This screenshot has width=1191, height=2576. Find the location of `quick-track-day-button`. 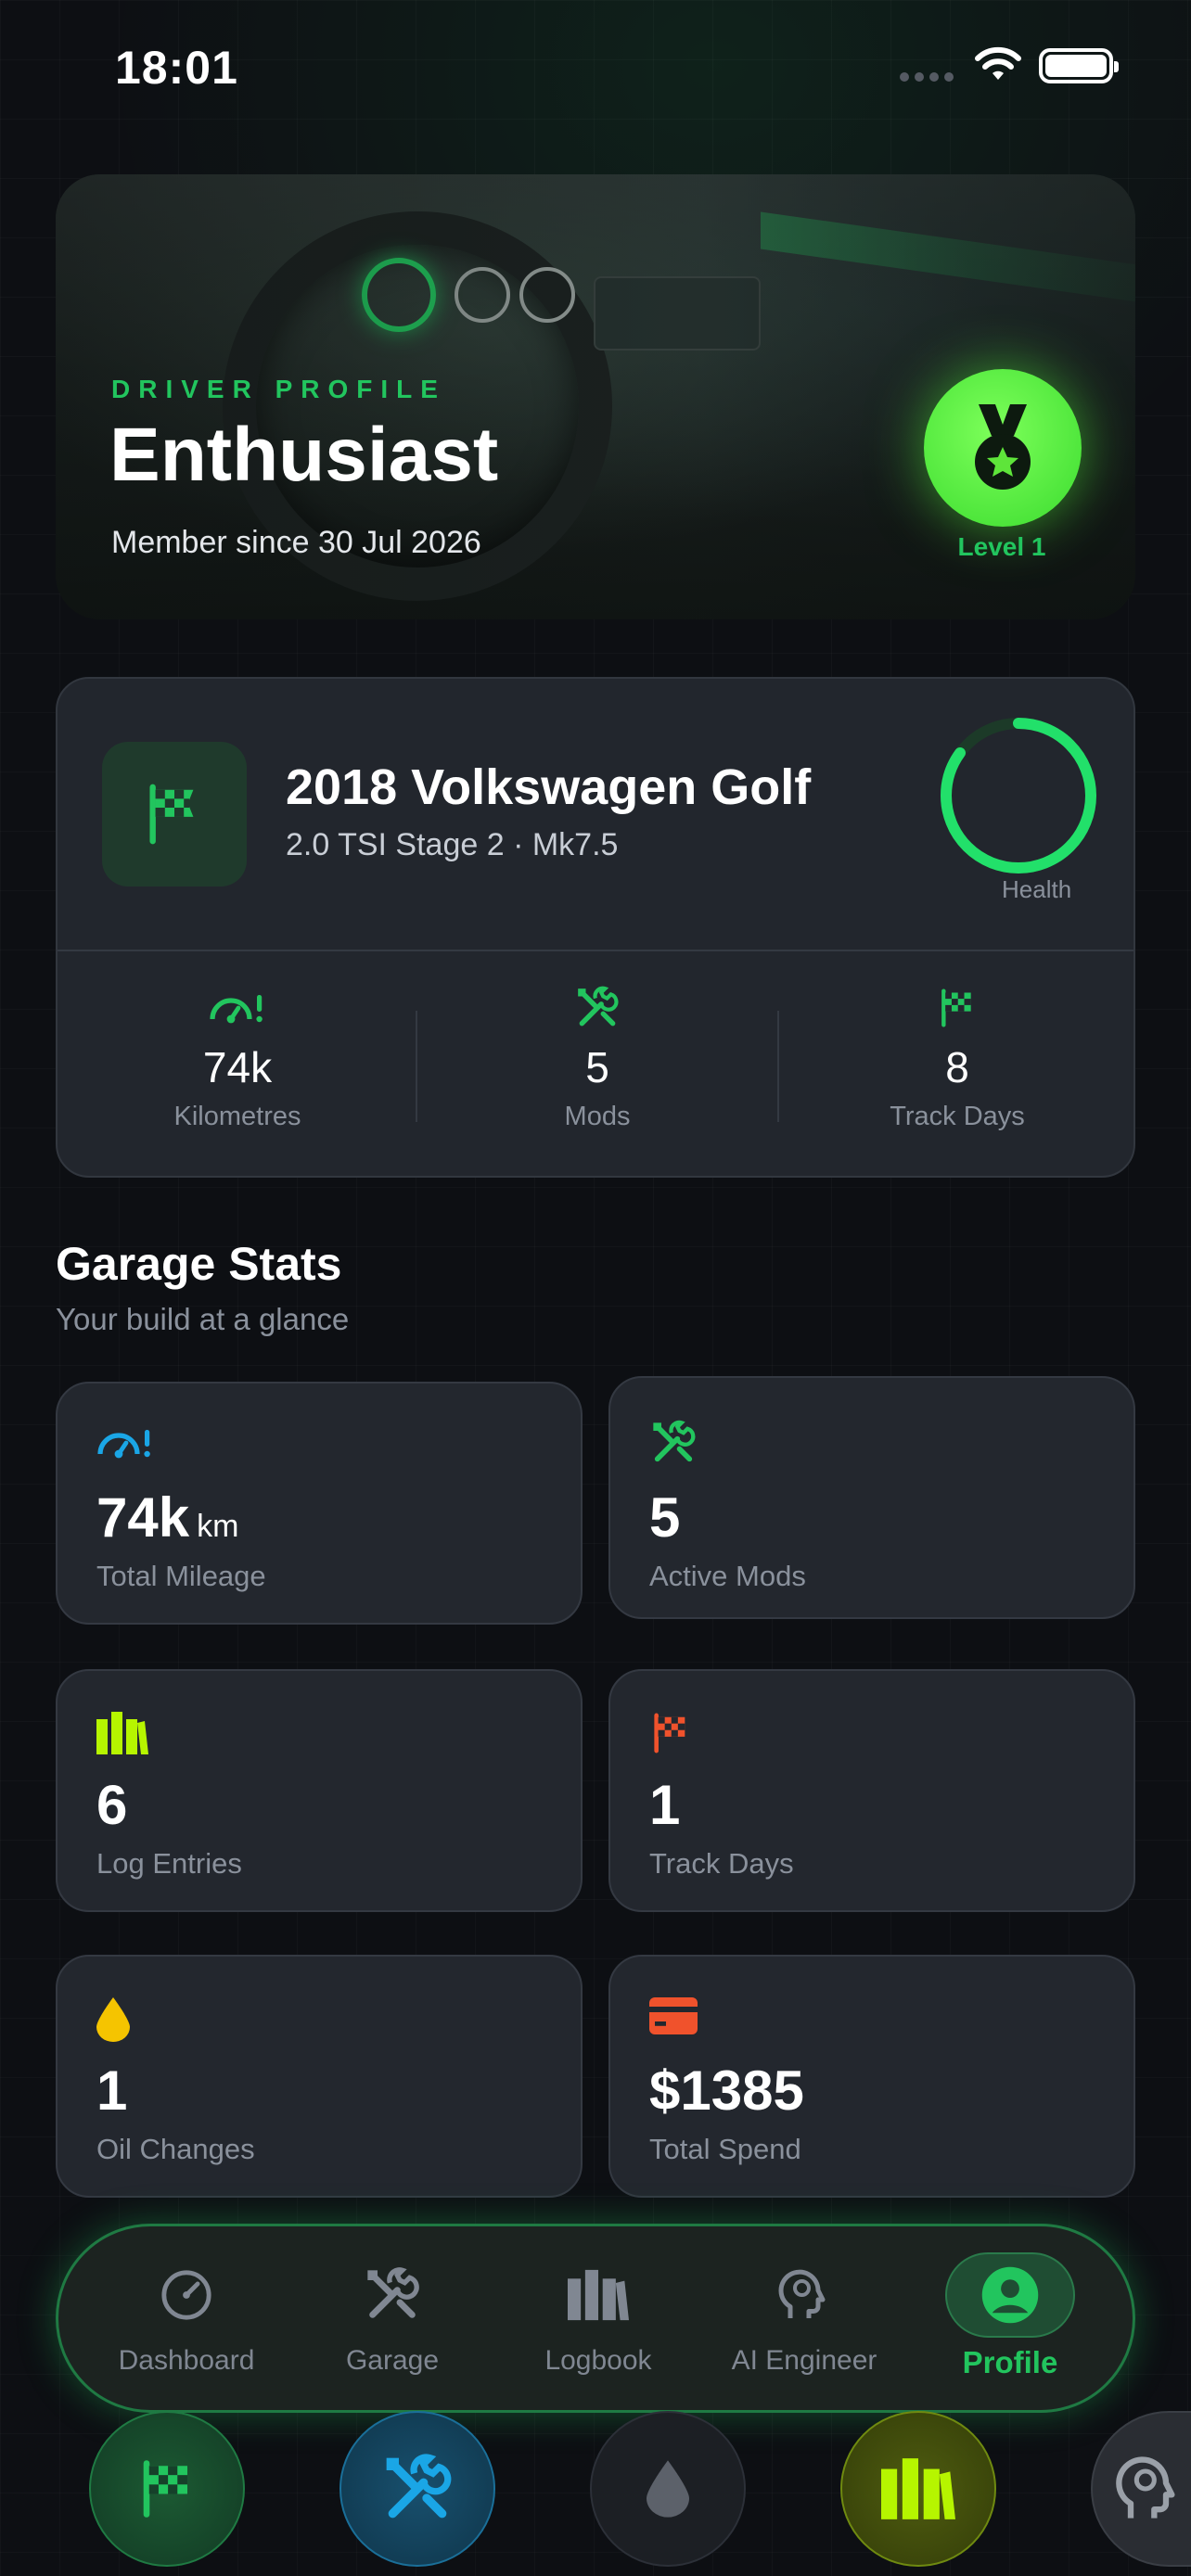

quick-track-day-button is located at coordinates (167, 2489).